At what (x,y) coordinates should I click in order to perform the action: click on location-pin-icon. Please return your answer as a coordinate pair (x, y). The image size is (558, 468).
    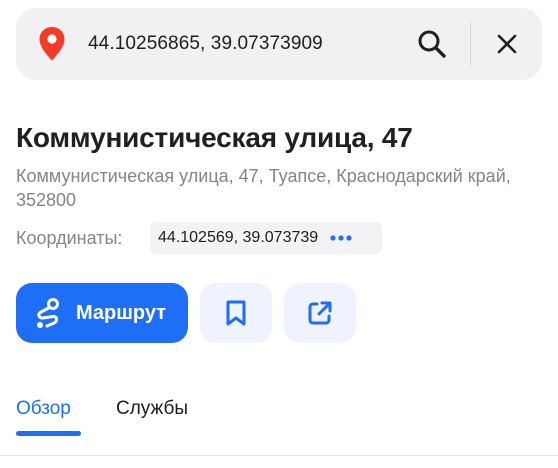
    Looking at the image, I should click on (52, 44).